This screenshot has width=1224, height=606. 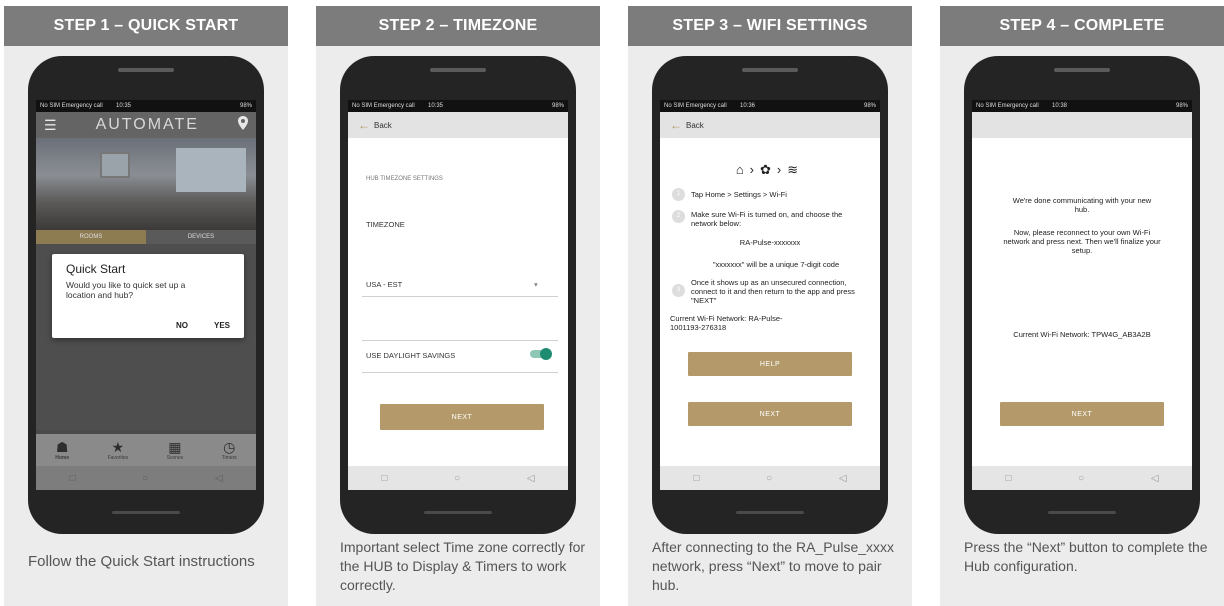 I want to click on top-bar, so click(x=1082, y=125).